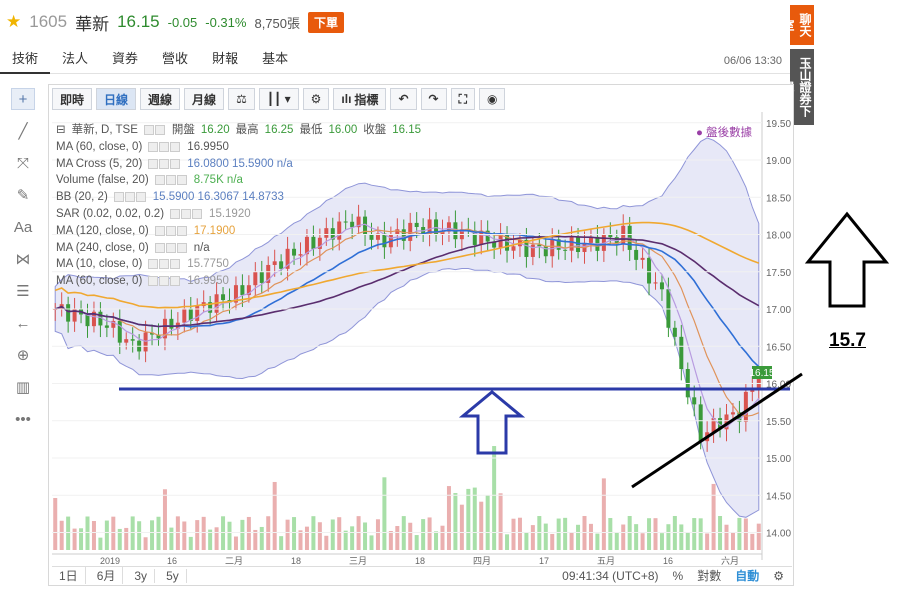  Describe the element at coordinates (375, 130) in the screenshot. I see `close-label: 收盤` at that location.